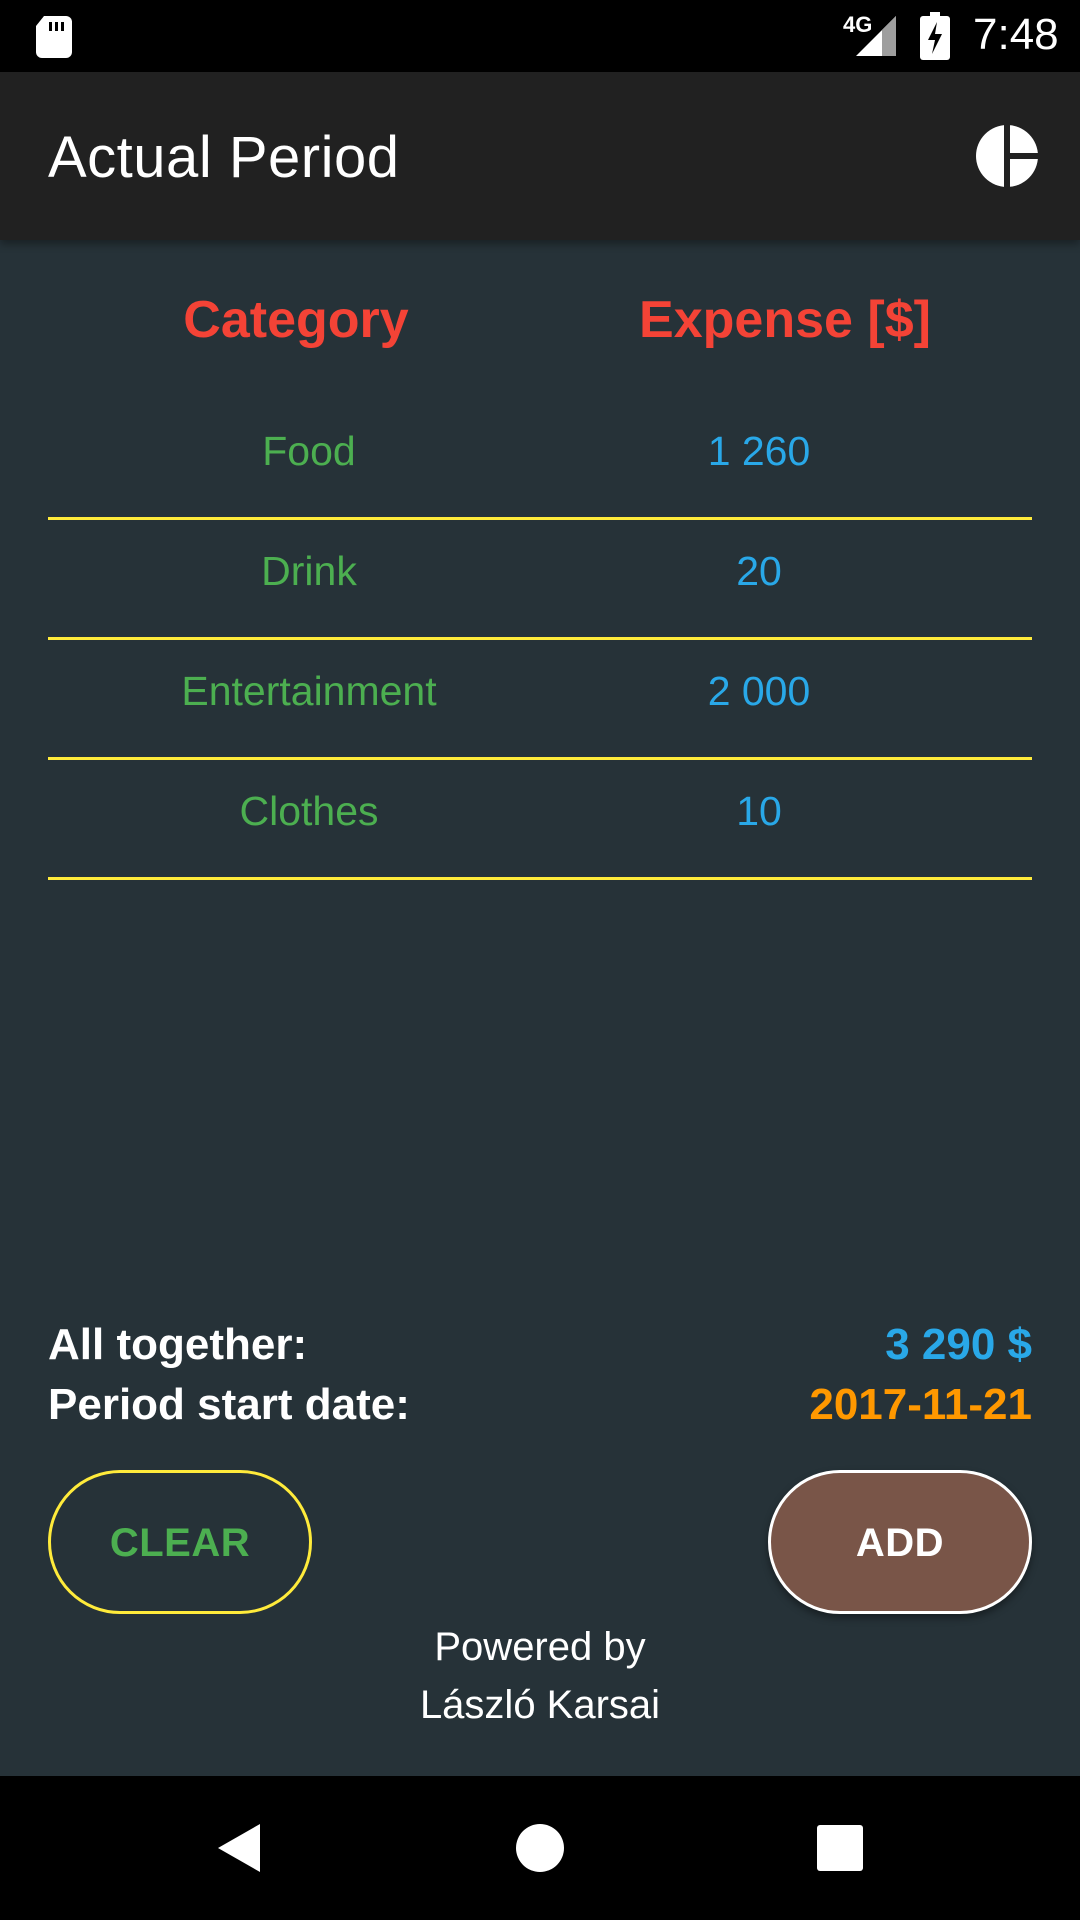  What do you see at coordinates (540, 36) in the screenshot?
I see `status-bar: 4G 7:48` at bounding box center [540, 36].